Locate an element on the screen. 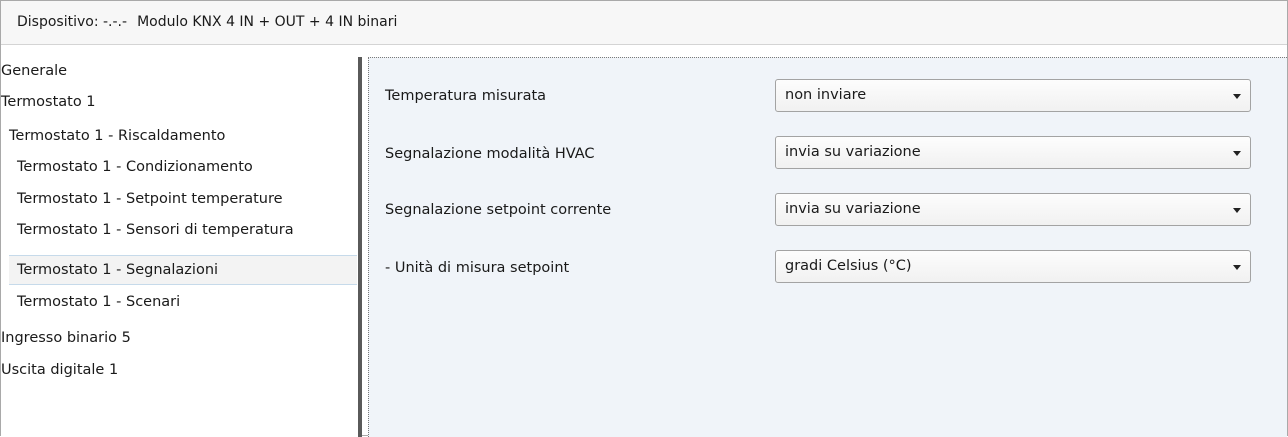 The height and width of the screenshot is (437, 1288). sidebar-item-uscita-digitale-1: Uscita digitale 1 is located at coordinates (59, 370).